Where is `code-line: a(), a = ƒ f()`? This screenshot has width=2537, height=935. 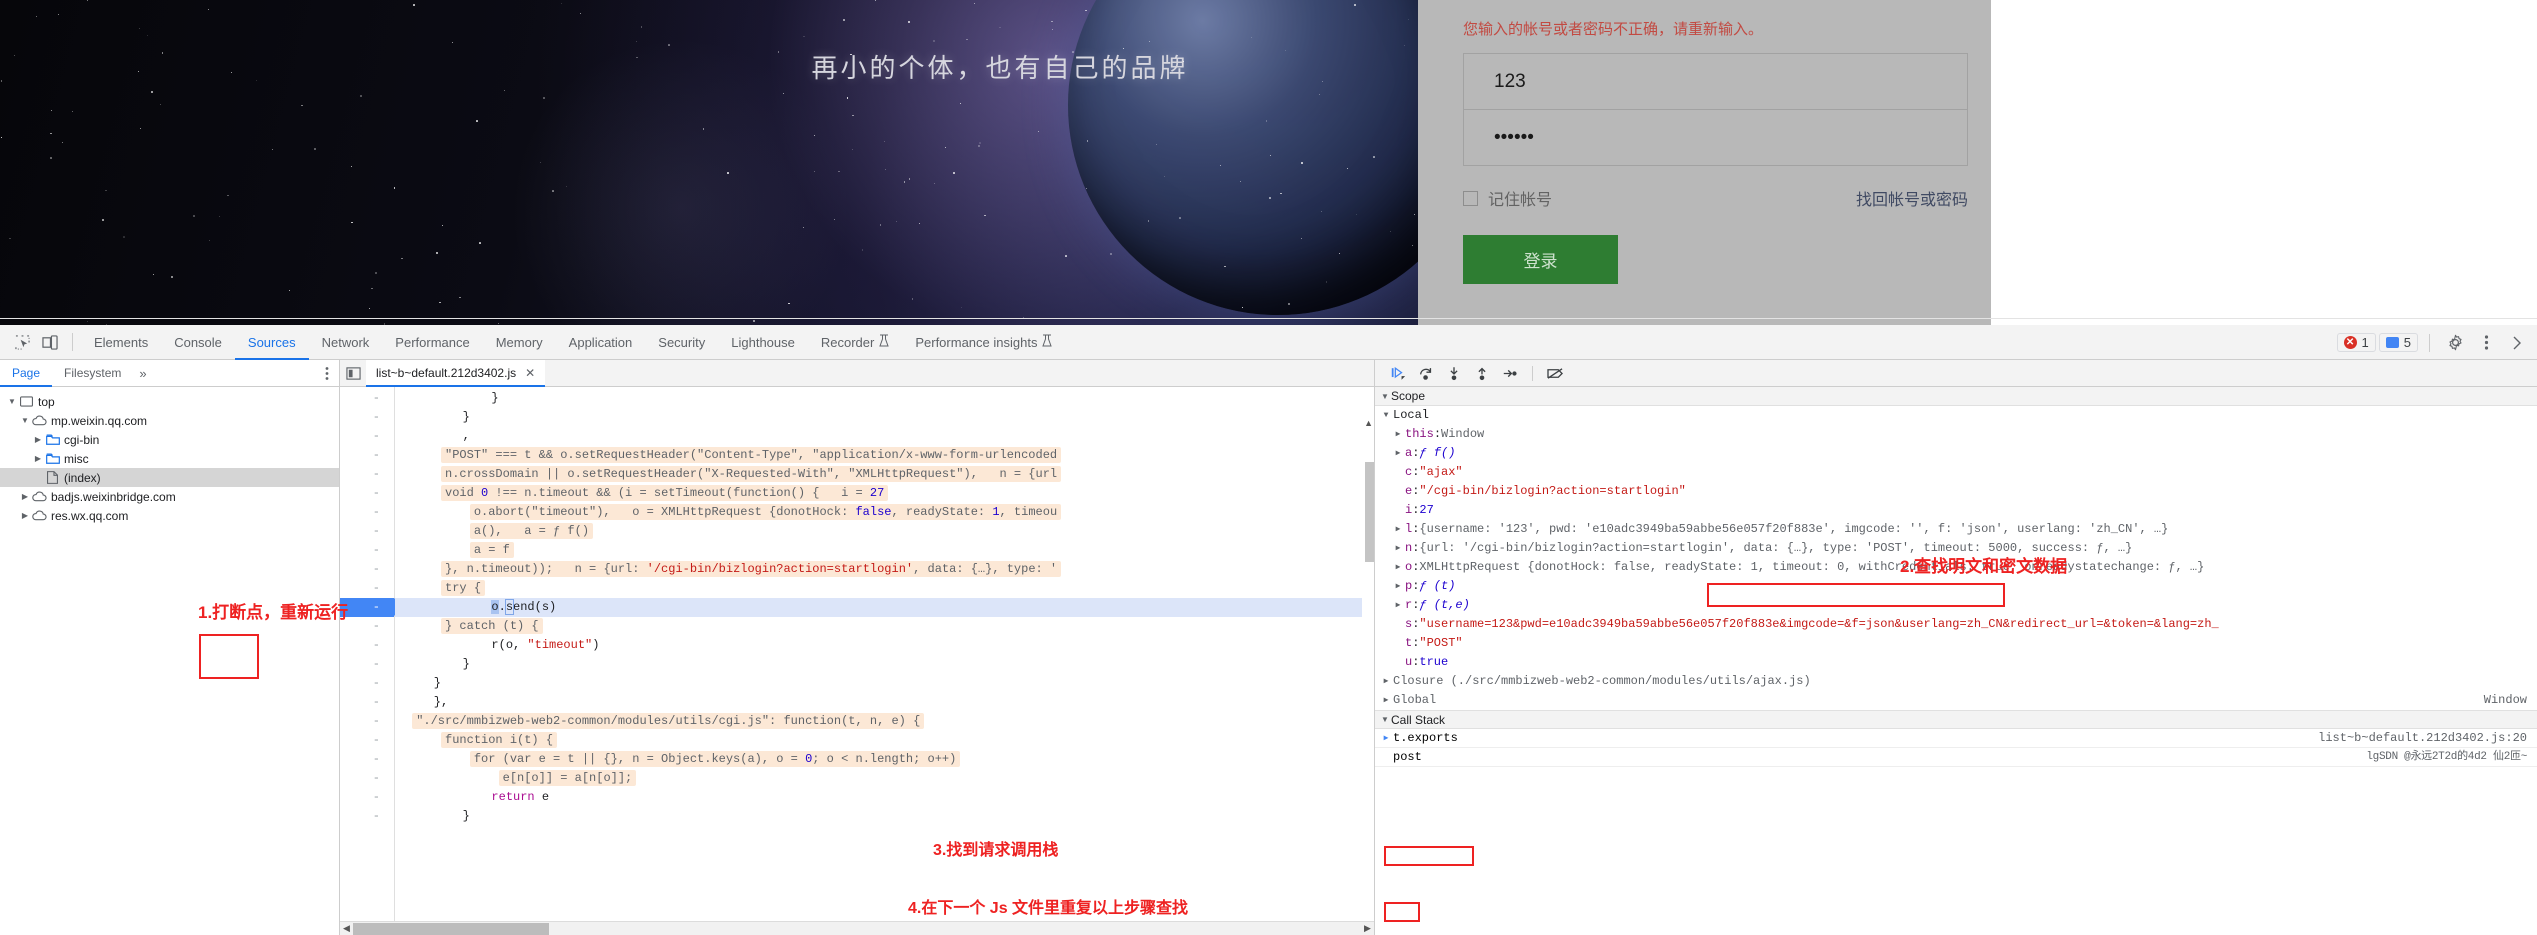 code-line: a(), a = ƒ f() is located at coordinates (884, 531).